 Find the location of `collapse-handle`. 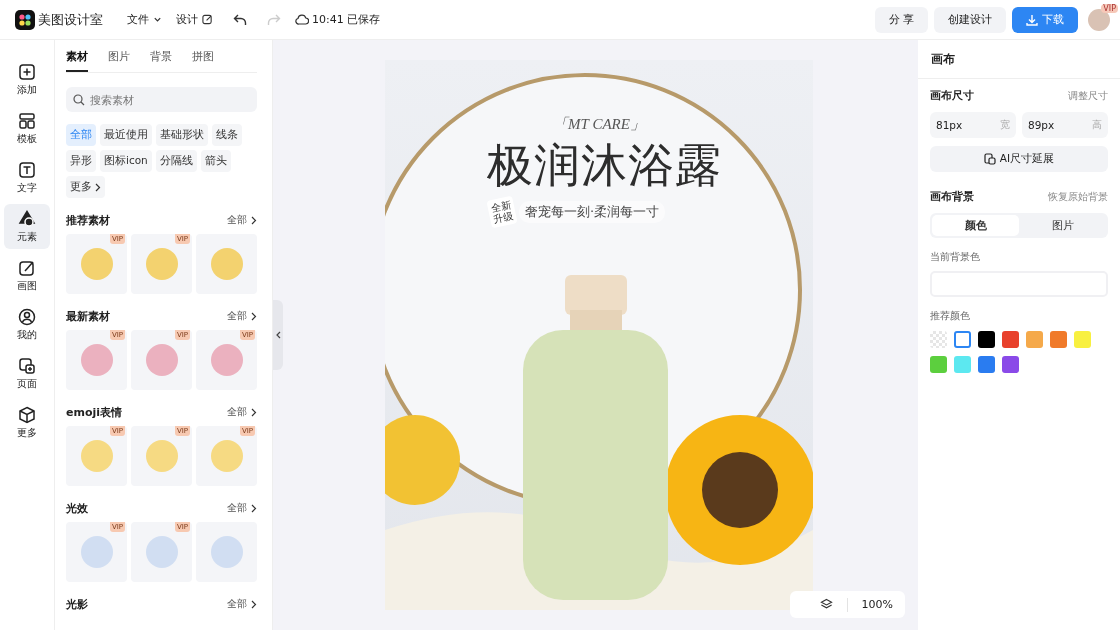

collapse-handle is located at coordinates (278, 335).